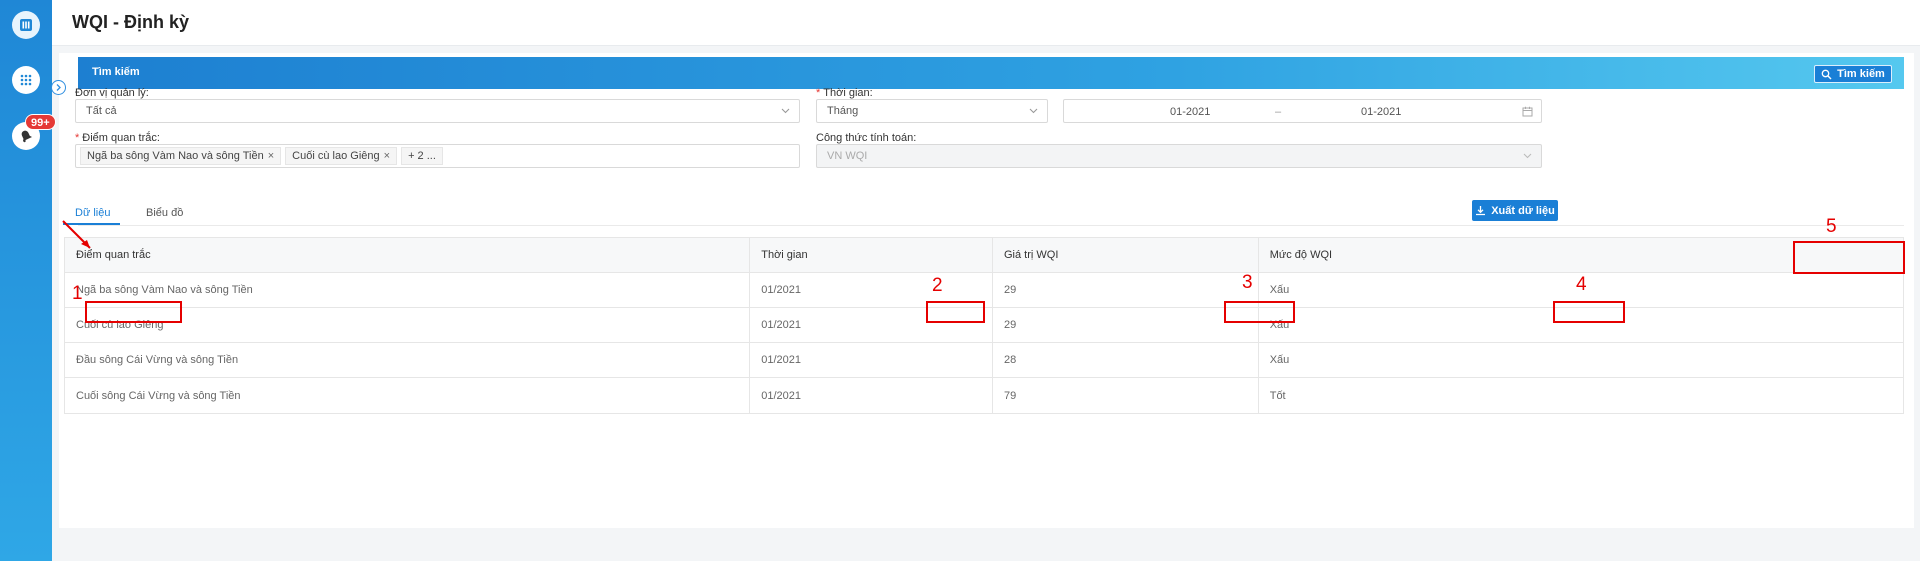 The image size is (1920, 561). What do you see at coordinates (26, 80) in the screenshot?
I see `apps-grid-icon` at bounding box center [26, 80].